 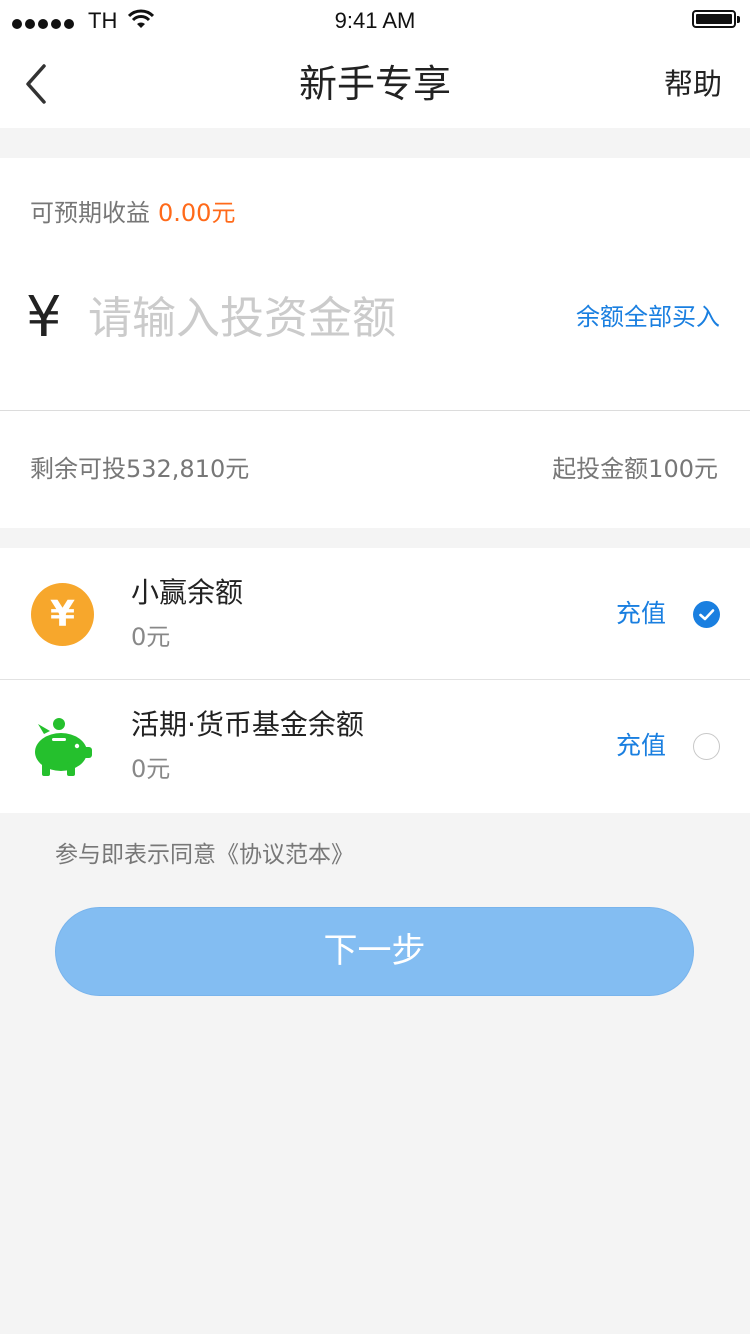 I want to click on checkmark-selected-icon, so click(x=706, y=614).